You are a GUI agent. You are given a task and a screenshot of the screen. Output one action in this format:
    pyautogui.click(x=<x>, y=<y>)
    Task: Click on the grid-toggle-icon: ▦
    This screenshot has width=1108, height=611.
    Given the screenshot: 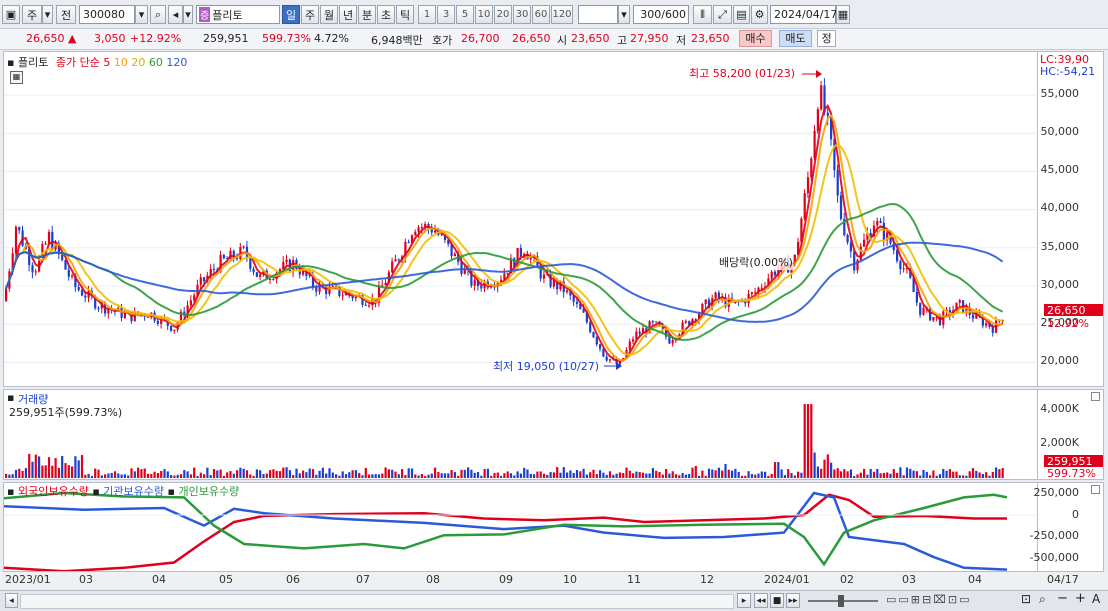 What is the action you would take?
    pyautogui.click(x=16, y=77)
    